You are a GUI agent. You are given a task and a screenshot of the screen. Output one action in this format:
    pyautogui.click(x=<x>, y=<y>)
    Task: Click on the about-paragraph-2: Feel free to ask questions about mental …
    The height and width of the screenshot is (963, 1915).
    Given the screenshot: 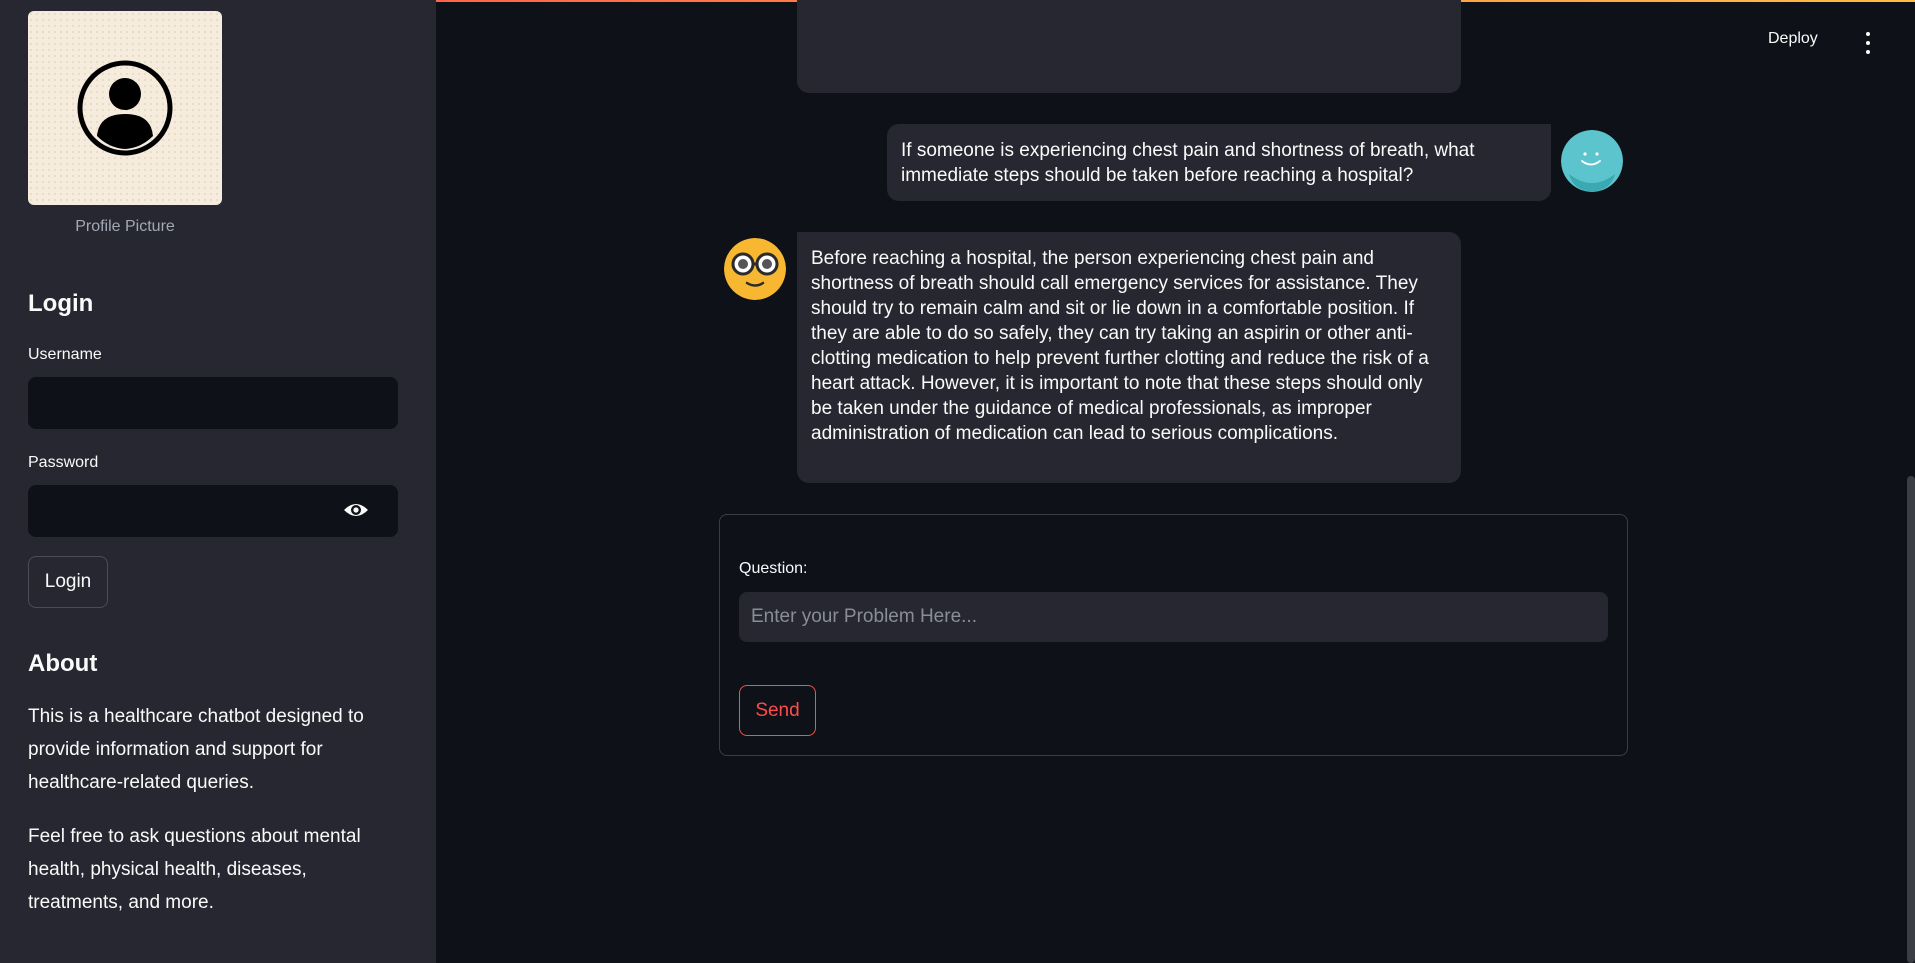 What is the action you would take?
    pyautogui.click(x=194, y=869)
    